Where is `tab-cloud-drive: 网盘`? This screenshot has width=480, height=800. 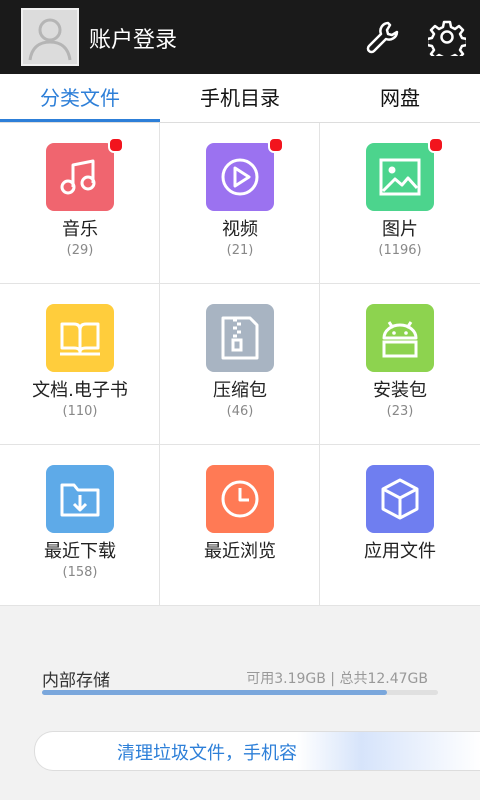 tab-cloud-drive: 网盘 is located at coordinates (400, 98).